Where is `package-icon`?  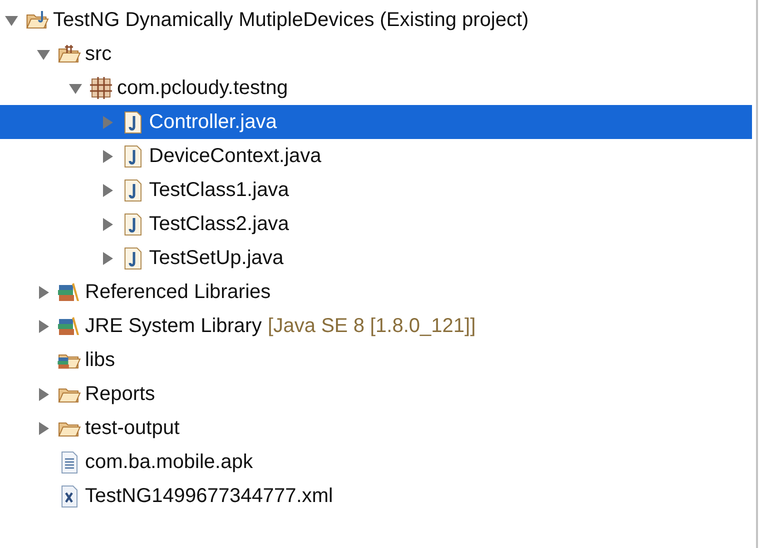 package-icon is located at coordinates (101, 88).